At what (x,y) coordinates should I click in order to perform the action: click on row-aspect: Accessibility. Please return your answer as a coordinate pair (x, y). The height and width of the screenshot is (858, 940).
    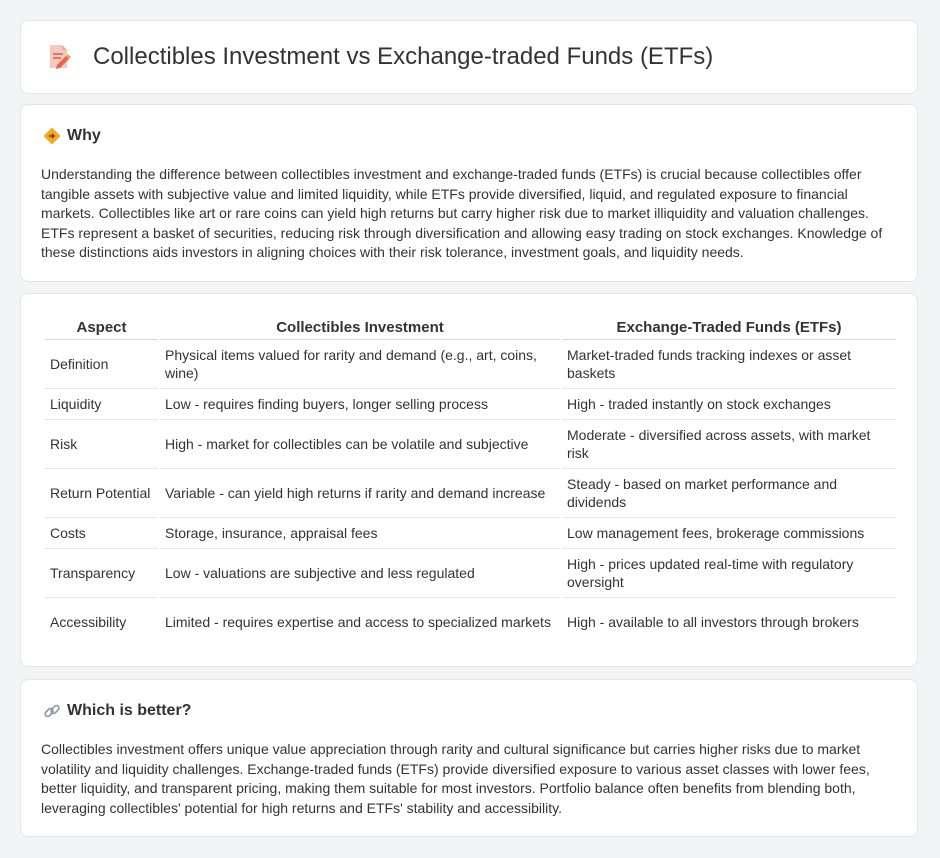
    Looking at the image, I should click on (88, 622).